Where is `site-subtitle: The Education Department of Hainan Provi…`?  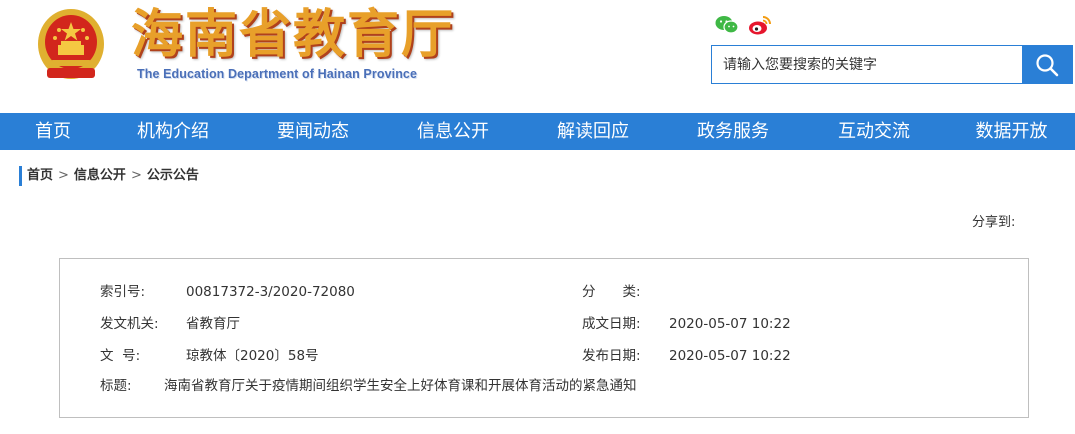 site-subtitle: The Education Department of Hainan Provi… is located at coordinates (277, 74).